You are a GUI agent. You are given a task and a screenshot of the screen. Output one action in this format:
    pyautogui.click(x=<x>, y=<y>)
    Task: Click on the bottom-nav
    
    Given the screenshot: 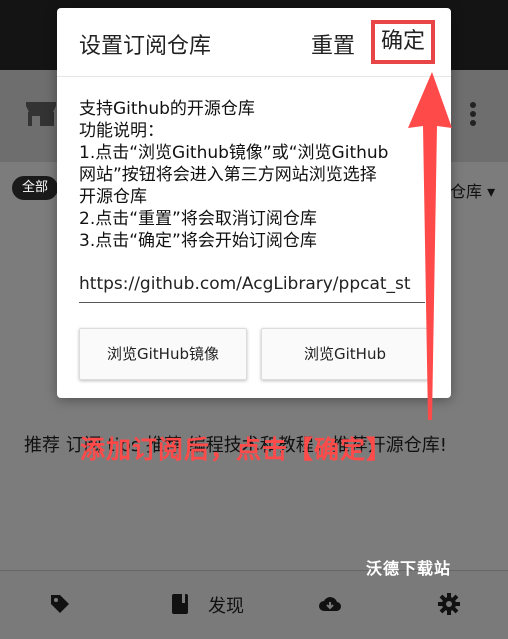 What is the action you would take?
    pyautogui.click(x=254, y=604)
    